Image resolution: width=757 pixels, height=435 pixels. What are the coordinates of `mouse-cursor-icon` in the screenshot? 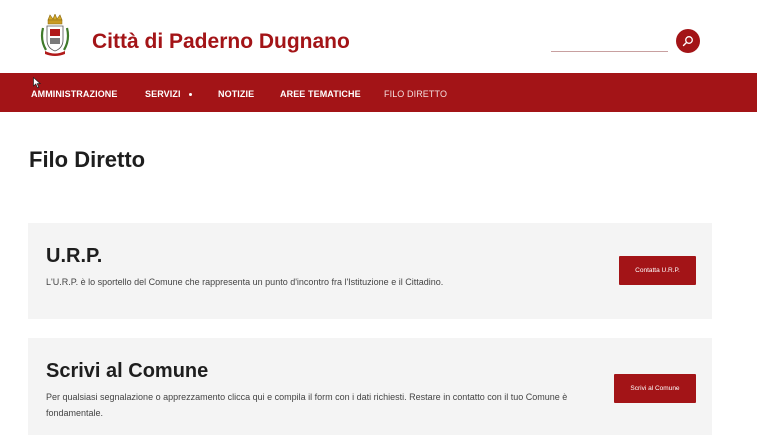 It's located at (37, 83).